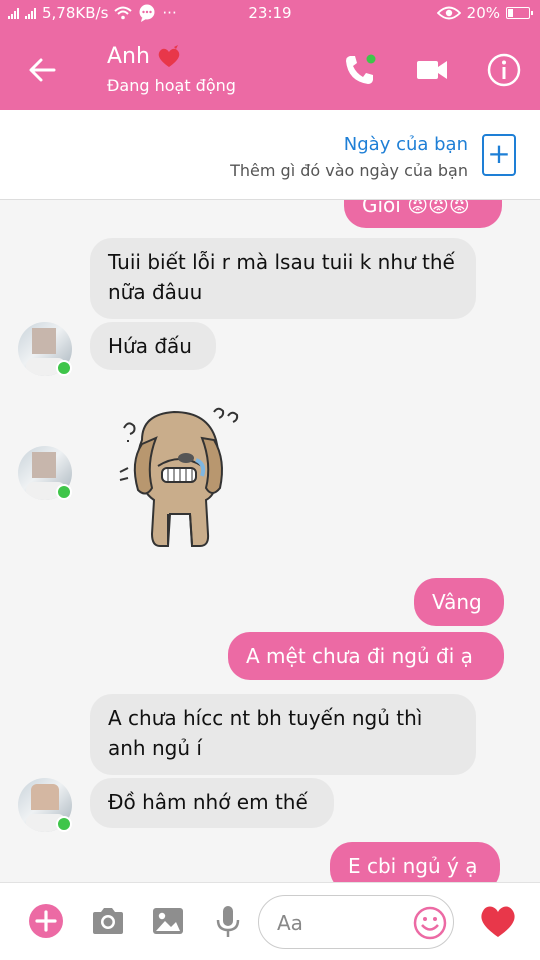 The height and width of the screenshot is (960, 540). What do you see at coordinates (342, 923) in the screenshot?
I see `message-input` at bounding box center [342, 923].